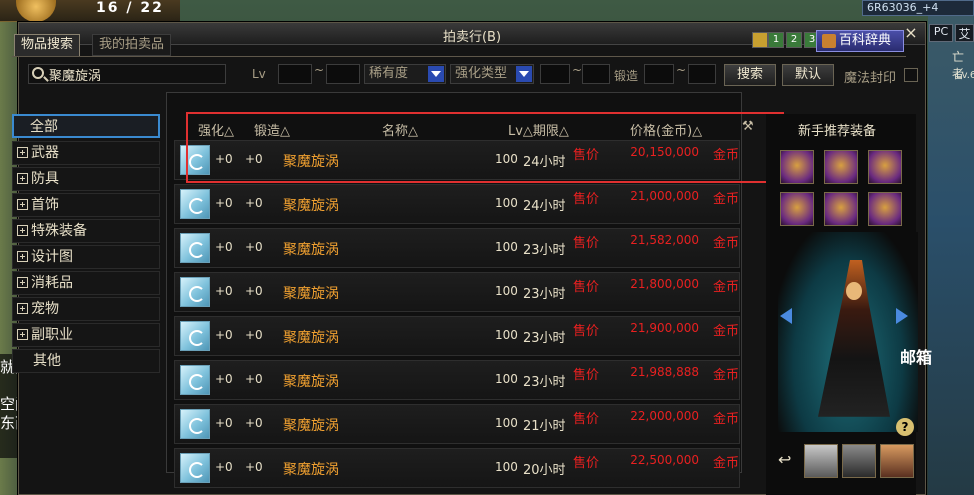 This screenshot has width=974, height=495. I want to click on header-price: 价格(金币)△, so click(666, 129).